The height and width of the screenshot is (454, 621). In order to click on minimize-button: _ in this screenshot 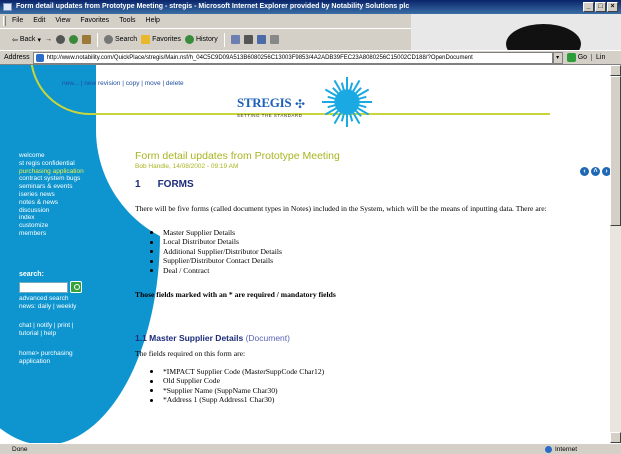, I will do `click(588, 7)`.